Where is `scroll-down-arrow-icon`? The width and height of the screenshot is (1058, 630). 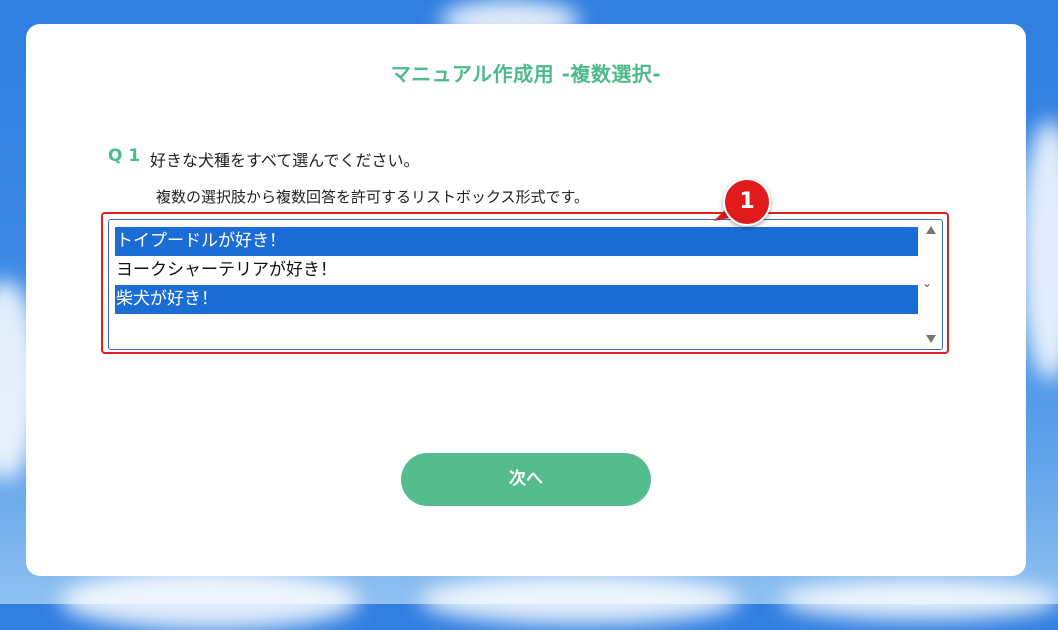 scroll-down-arrow-icon is located at coordinates (931, 339).